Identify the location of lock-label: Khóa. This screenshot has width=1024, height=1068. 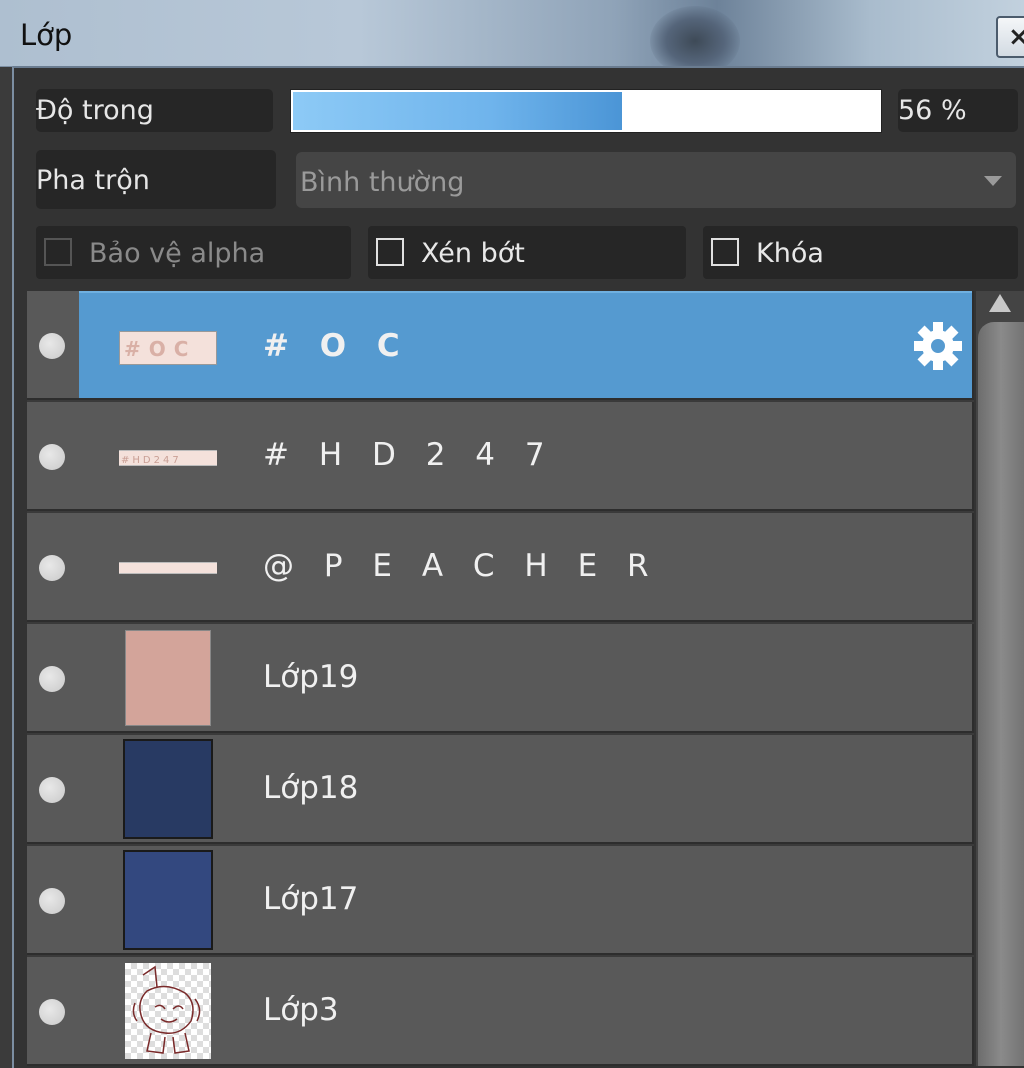
(790, 253).